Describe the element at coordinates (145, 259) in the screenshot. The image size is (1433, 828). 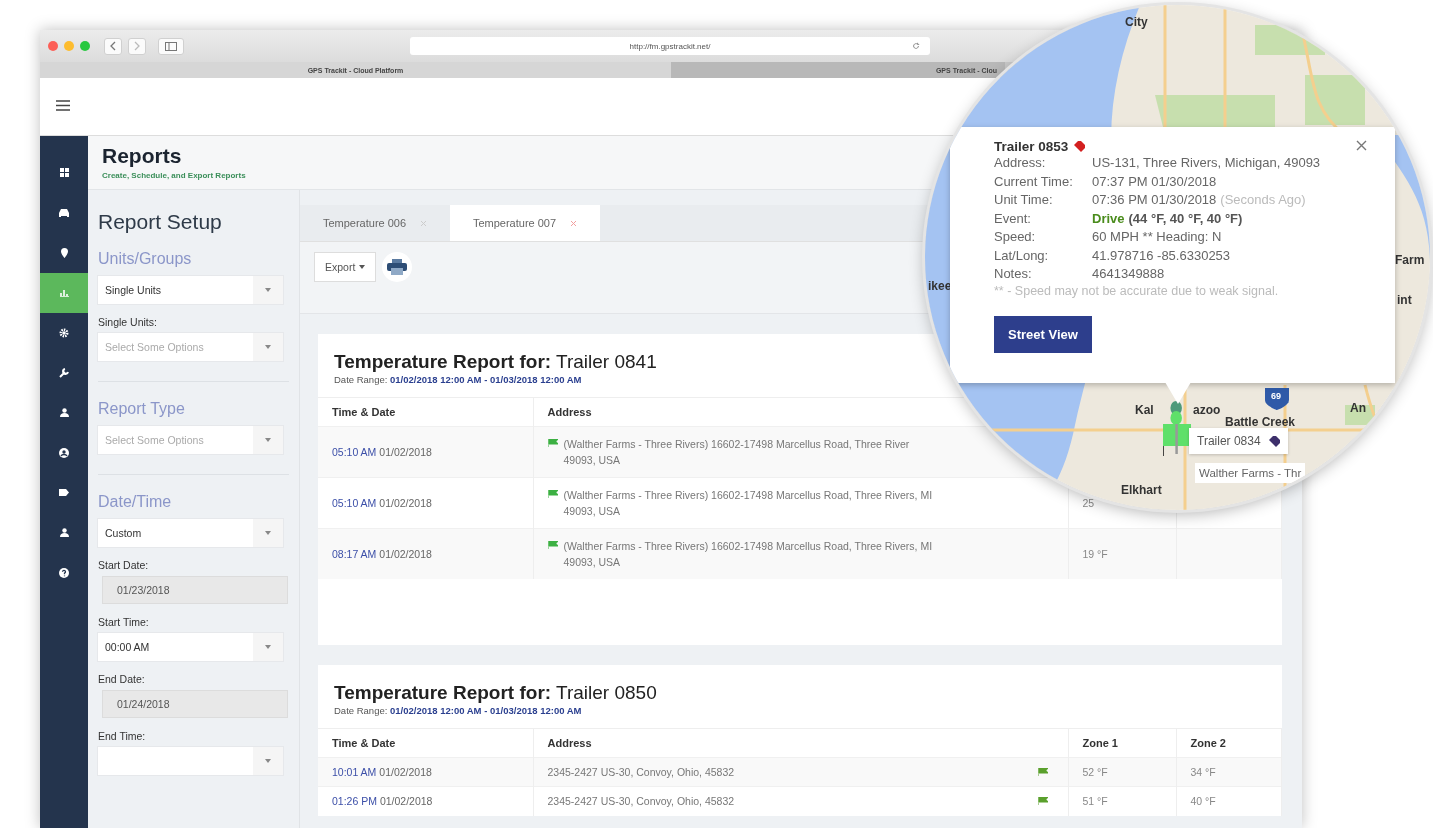
I see `section-heading: Units/Groups` at that location.